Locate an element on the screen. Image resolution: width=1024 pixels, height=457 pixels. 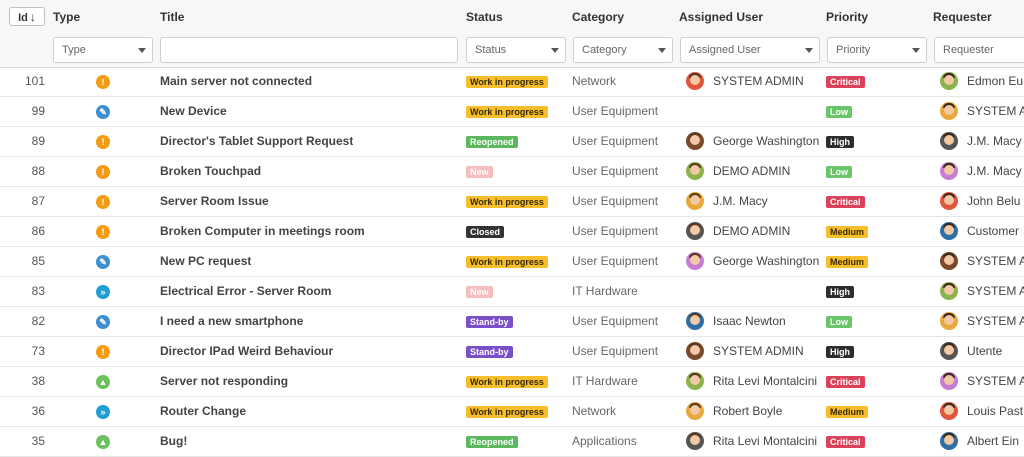
status-badge: Closed is located at coordinates (485, 231).